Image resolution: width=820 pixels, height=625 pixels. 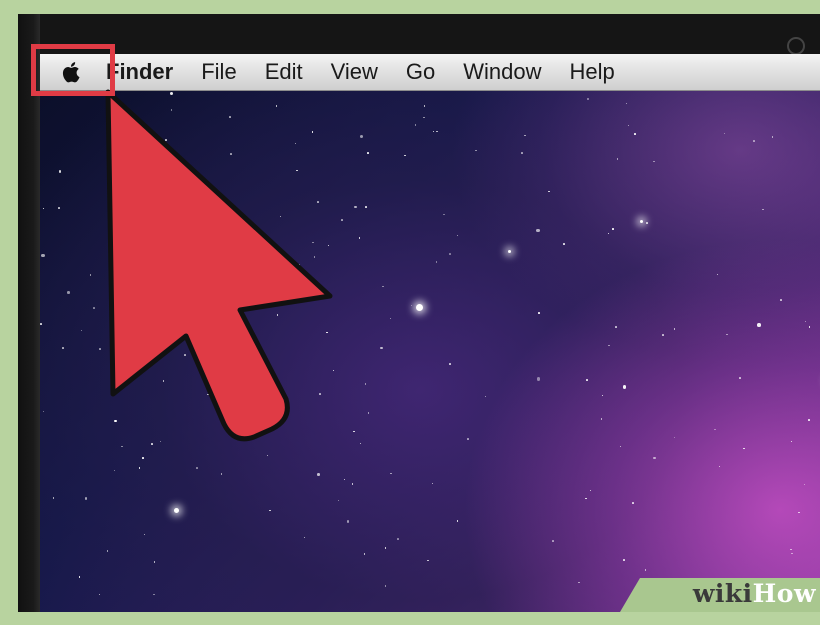 I want to click on menu-finder: Finder, so click(x=145, y=72).